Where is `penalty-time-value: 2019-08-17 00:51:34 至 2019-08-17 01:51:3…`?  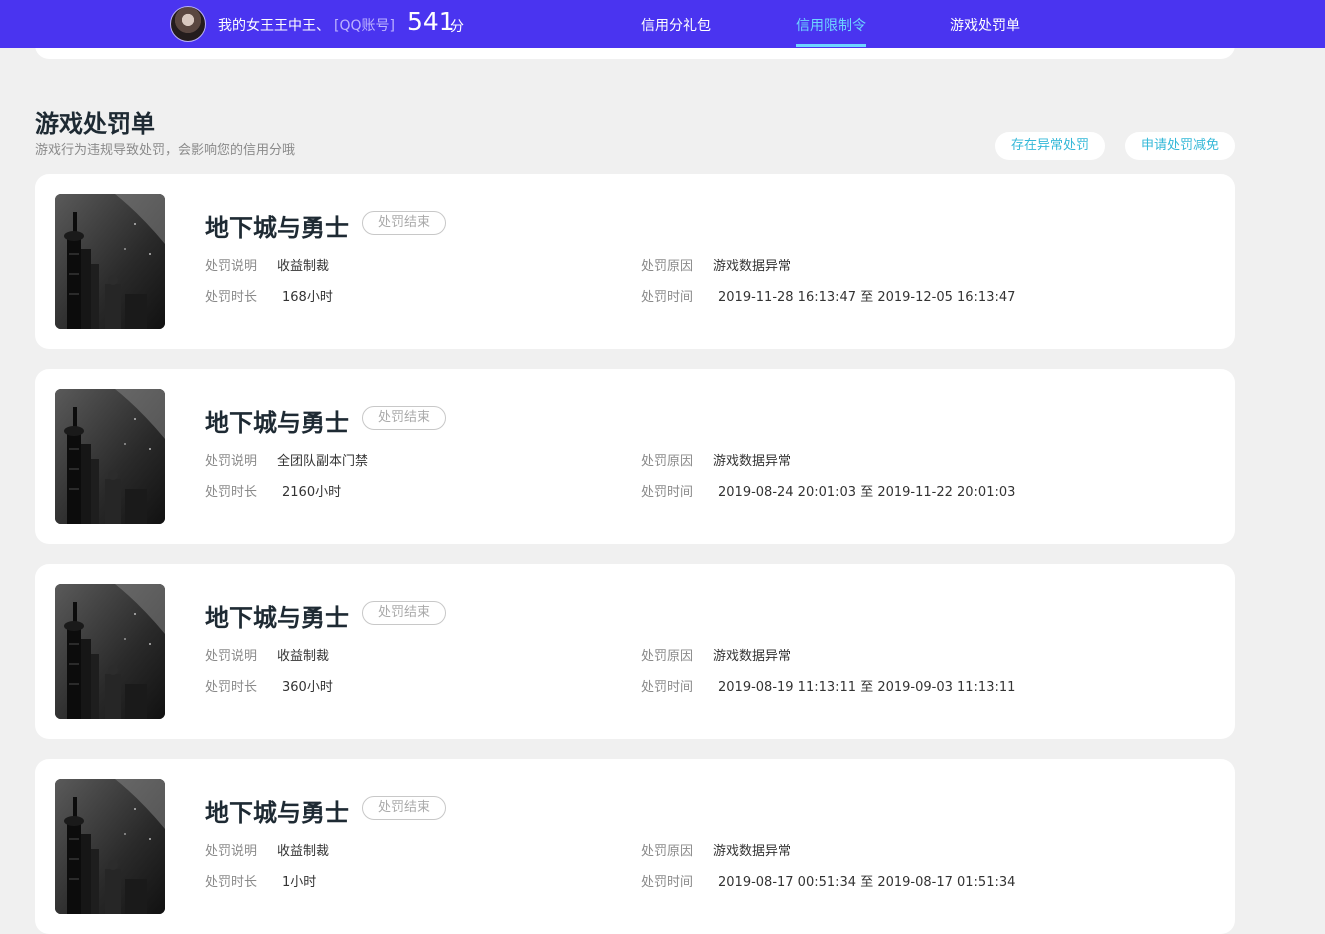
penalty-time-value: 2019-08-17 00:51:34 至 2019-08-17 01:51:3… is located at coordinates (867, 882).